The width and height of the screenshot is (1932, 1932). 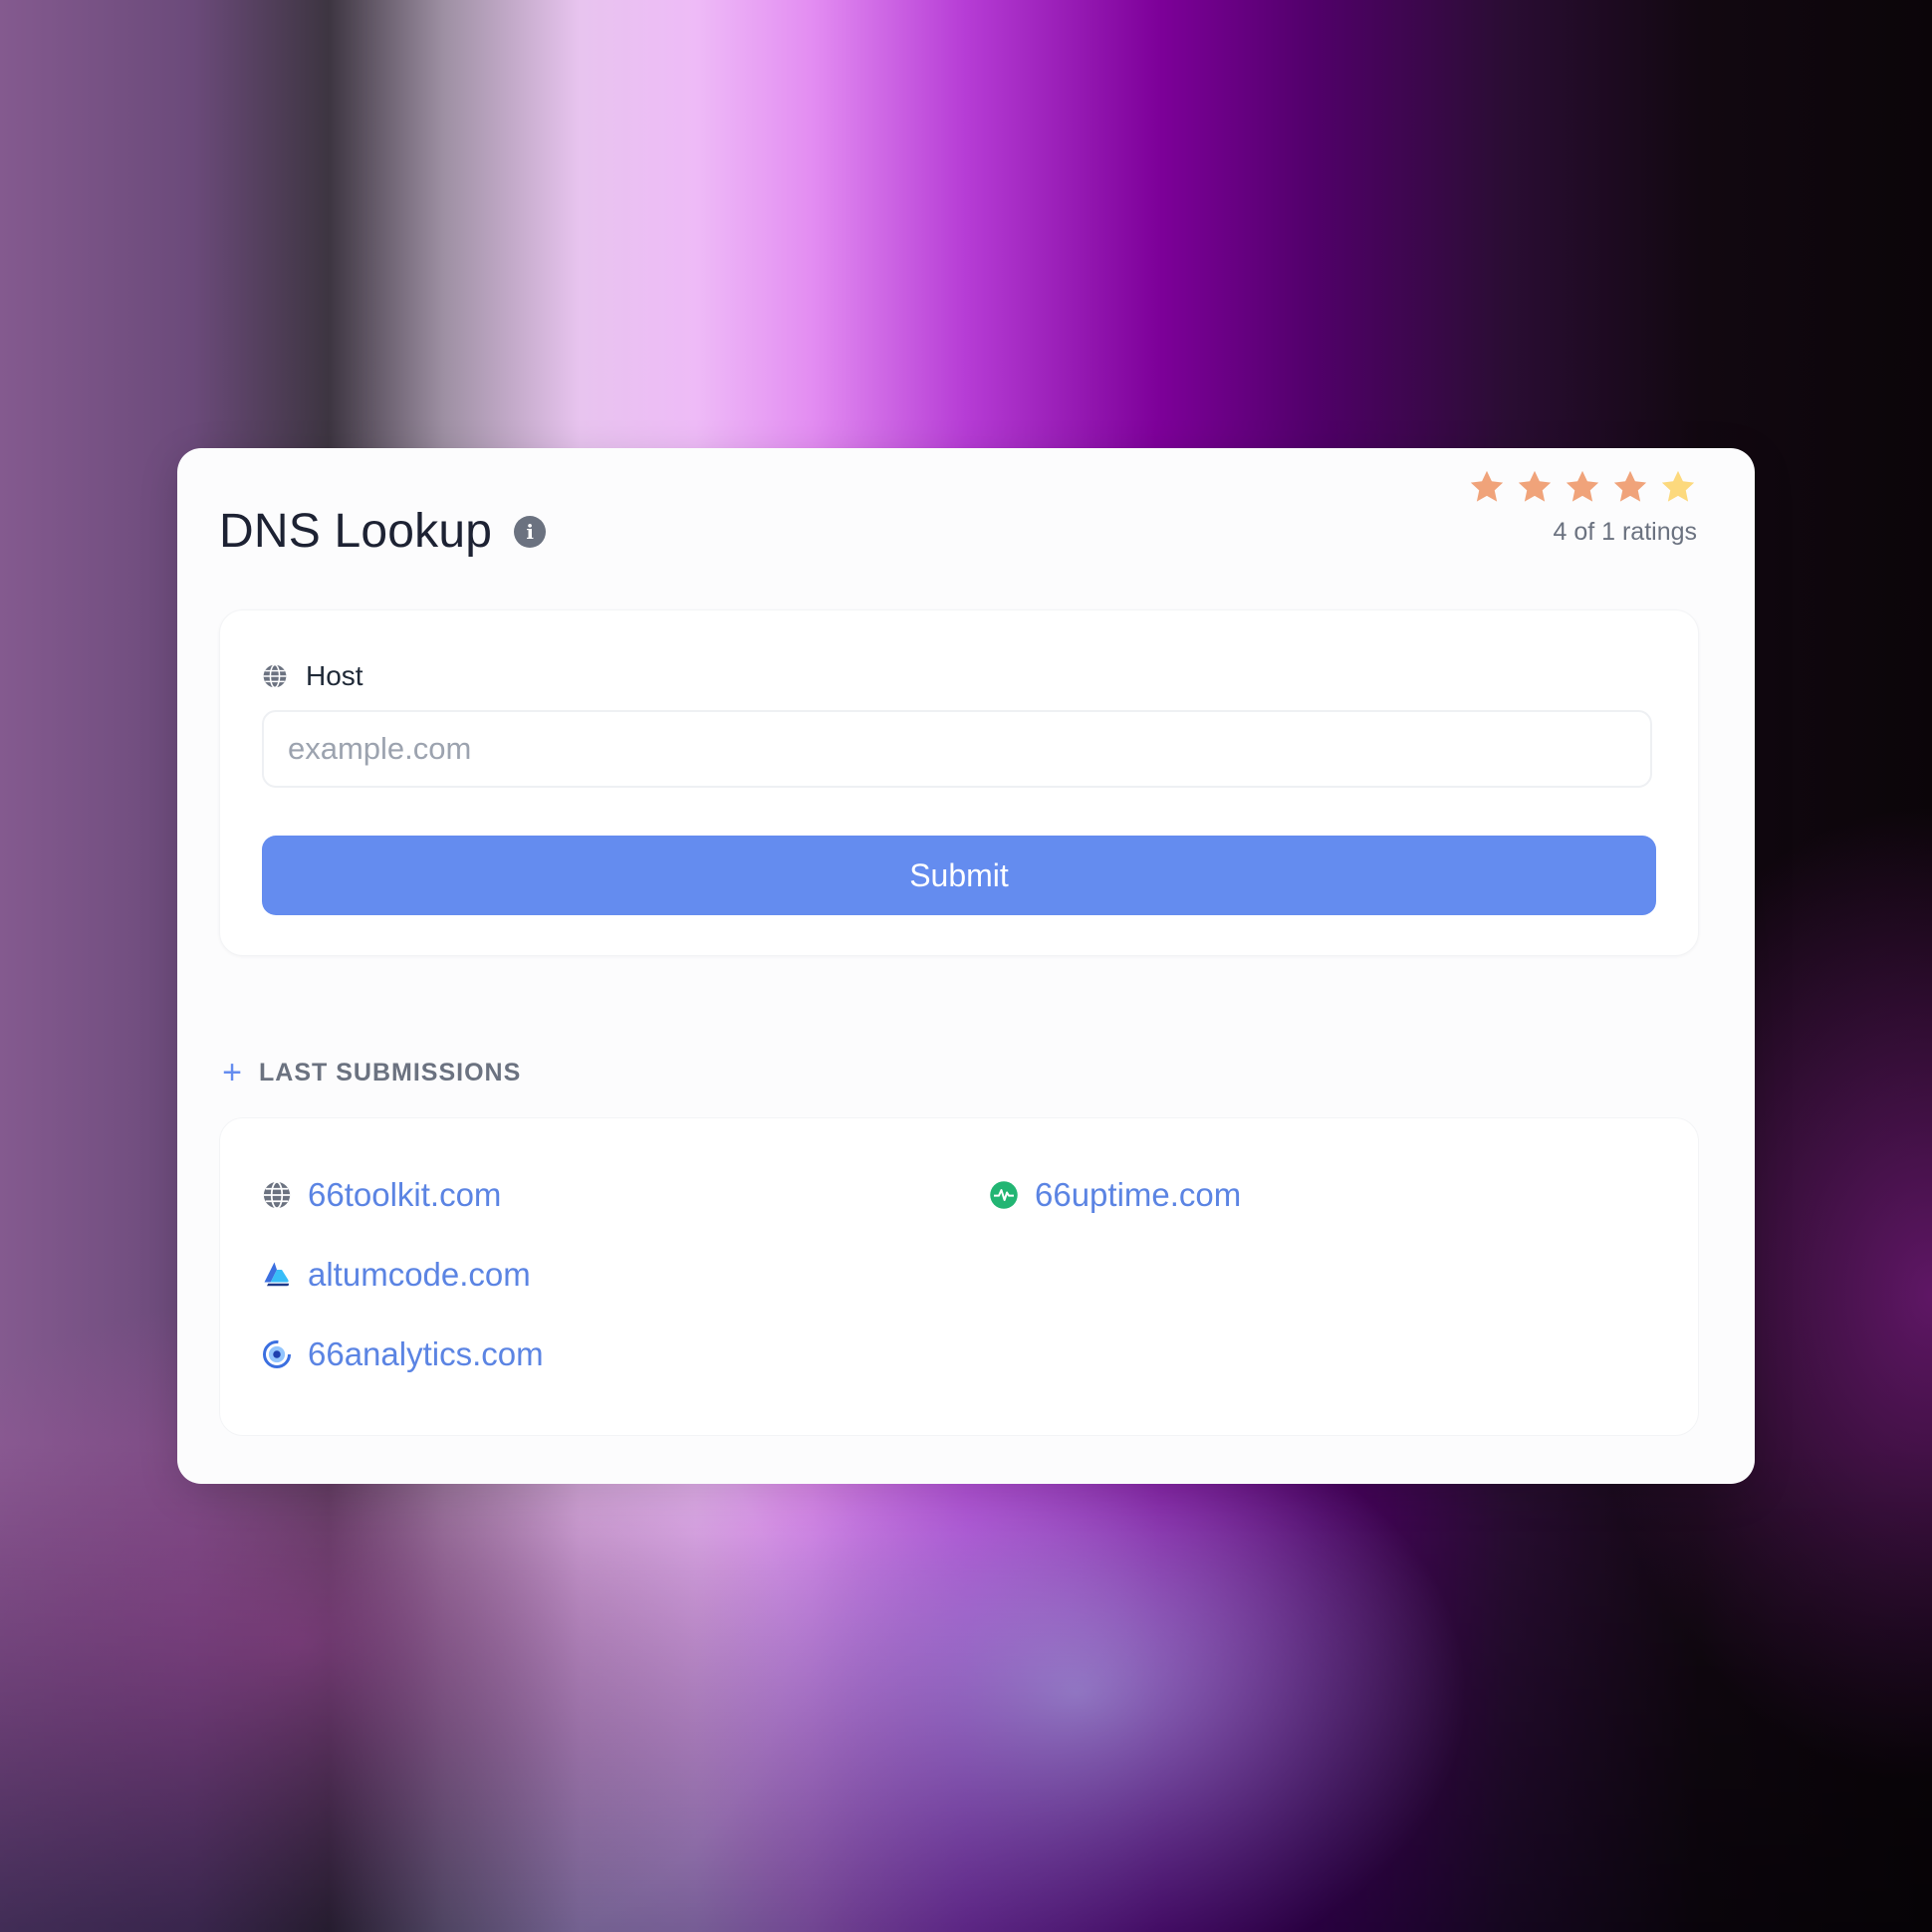 I want to click on submission-link: 66uptime.com, so click(x=1138, y=1195).